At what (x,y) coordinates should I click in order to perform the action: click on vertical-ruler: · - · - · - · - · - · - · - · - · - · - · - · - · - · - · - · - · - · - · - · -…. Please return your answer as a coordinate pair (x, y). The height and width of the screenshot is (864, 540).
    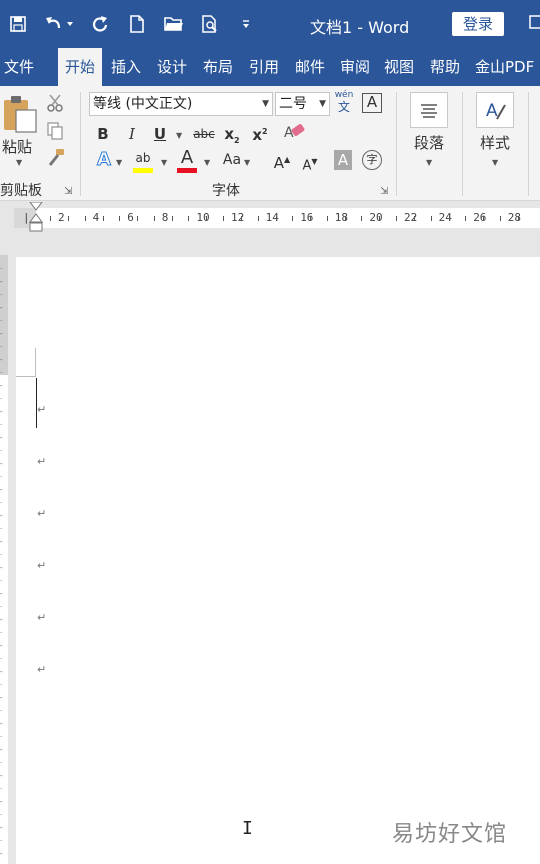
    Looking at the image, I should click on (4, 559).